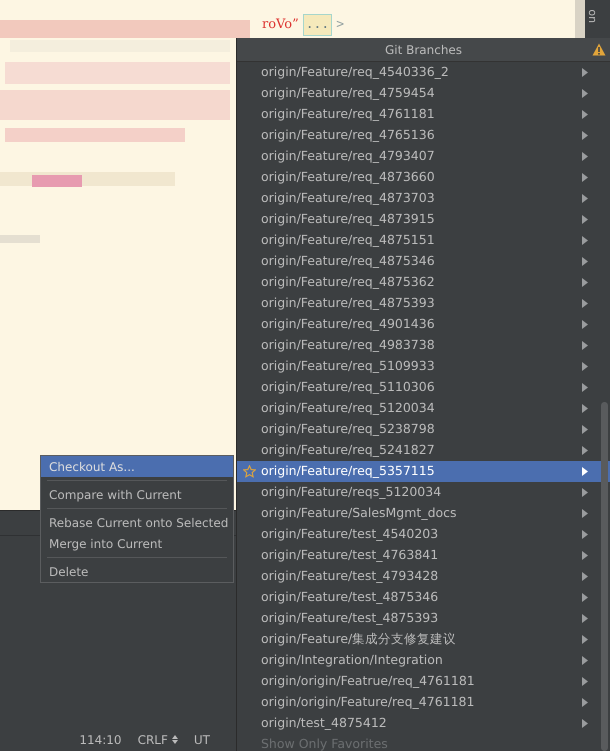 The height and width of the screenshot is (751, 610). What do you see at coordinates (340, 25) in the screenshot?
I see `fold-arrow: >` at bounding box center [340, 25].